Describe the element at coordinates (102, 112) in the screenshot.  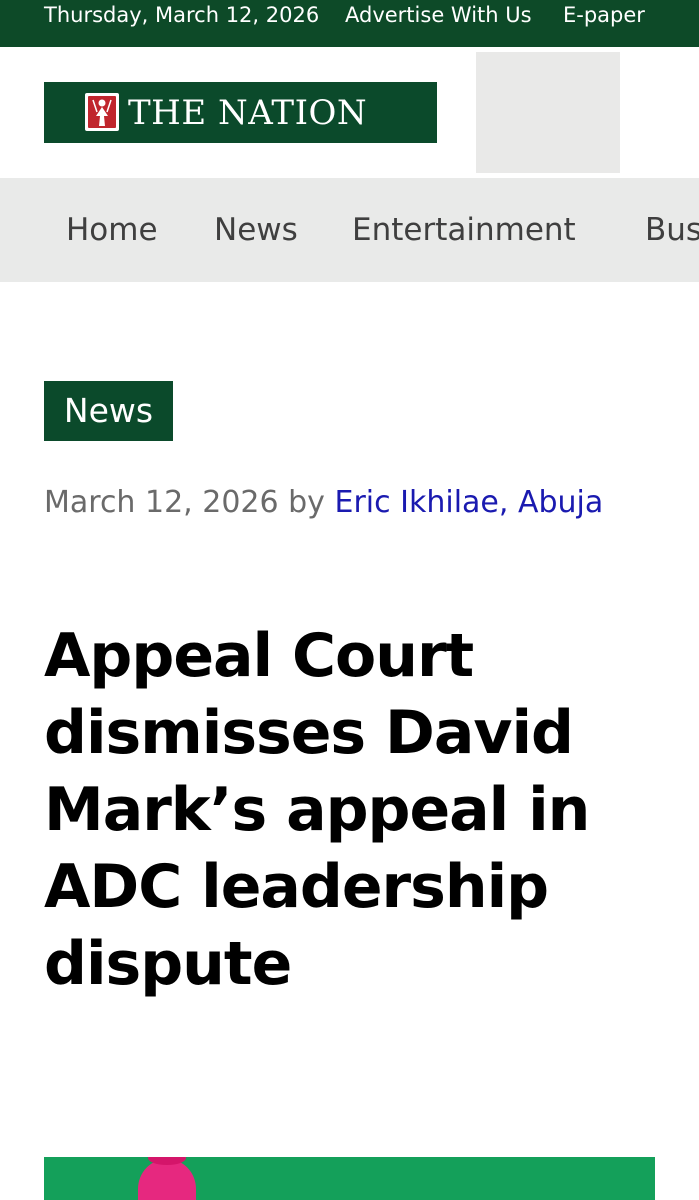
I see `nation-emblem-icon` at that location.